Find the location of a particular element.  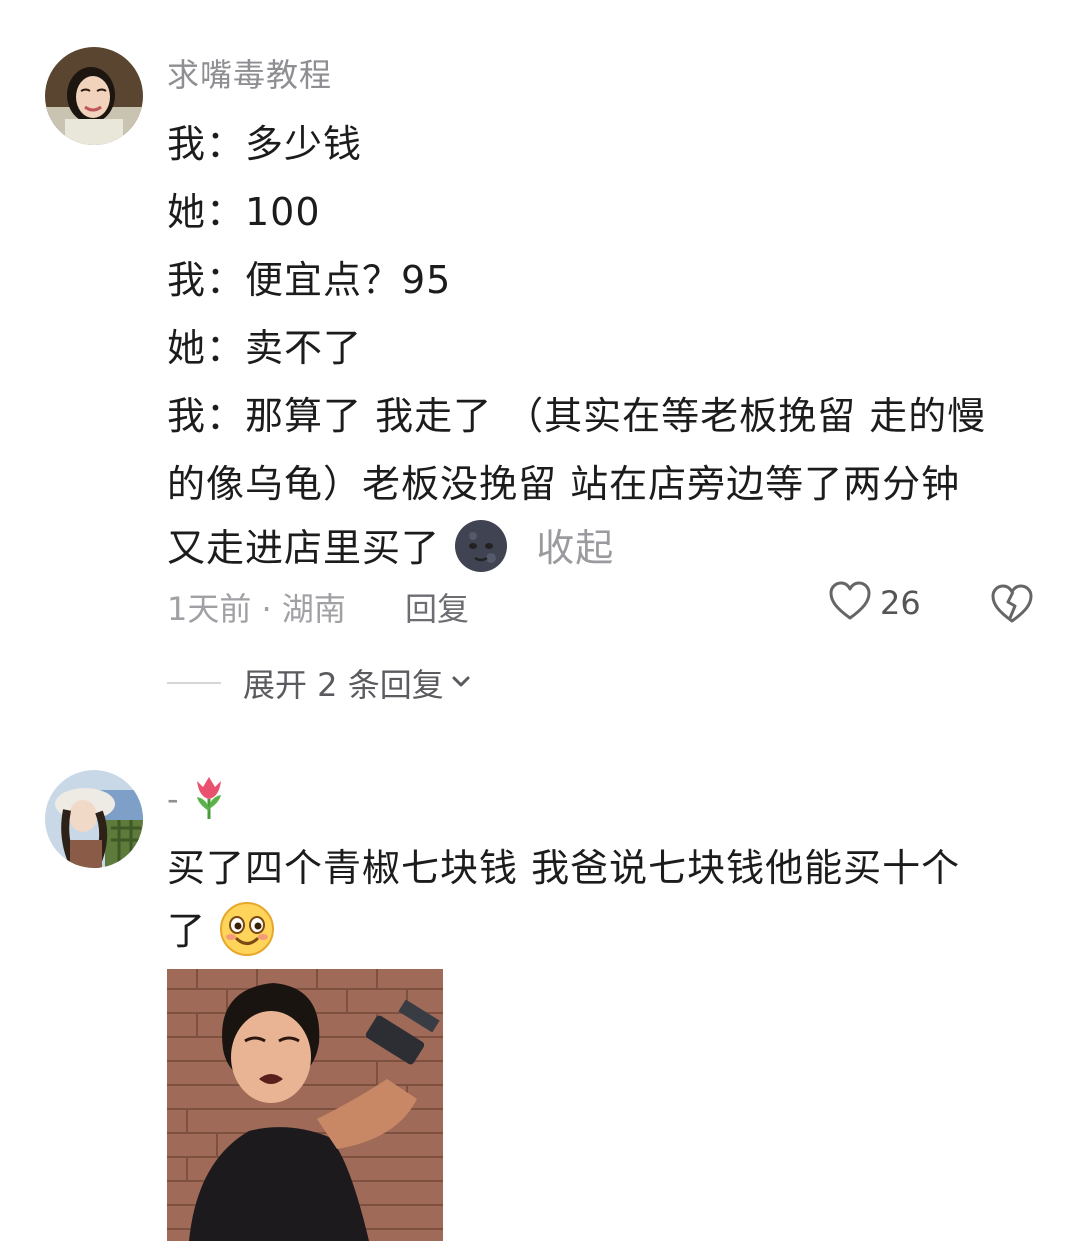

comment-meta: 1天前 · 湖南 is located at coordinates (256, 609).